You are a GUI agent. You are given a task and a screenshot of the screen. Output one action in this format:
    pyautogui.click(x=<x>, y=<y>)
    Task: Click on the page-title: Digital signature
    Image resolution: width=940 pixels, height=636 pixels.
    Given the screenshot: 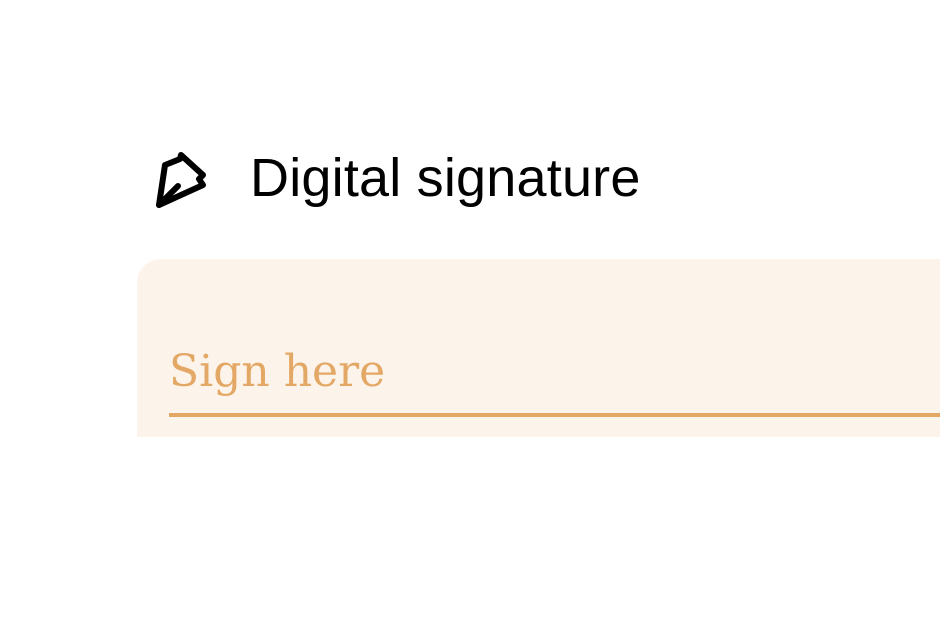 What is the action you would take?
    pyautogui.click(x=445, y=178)
    